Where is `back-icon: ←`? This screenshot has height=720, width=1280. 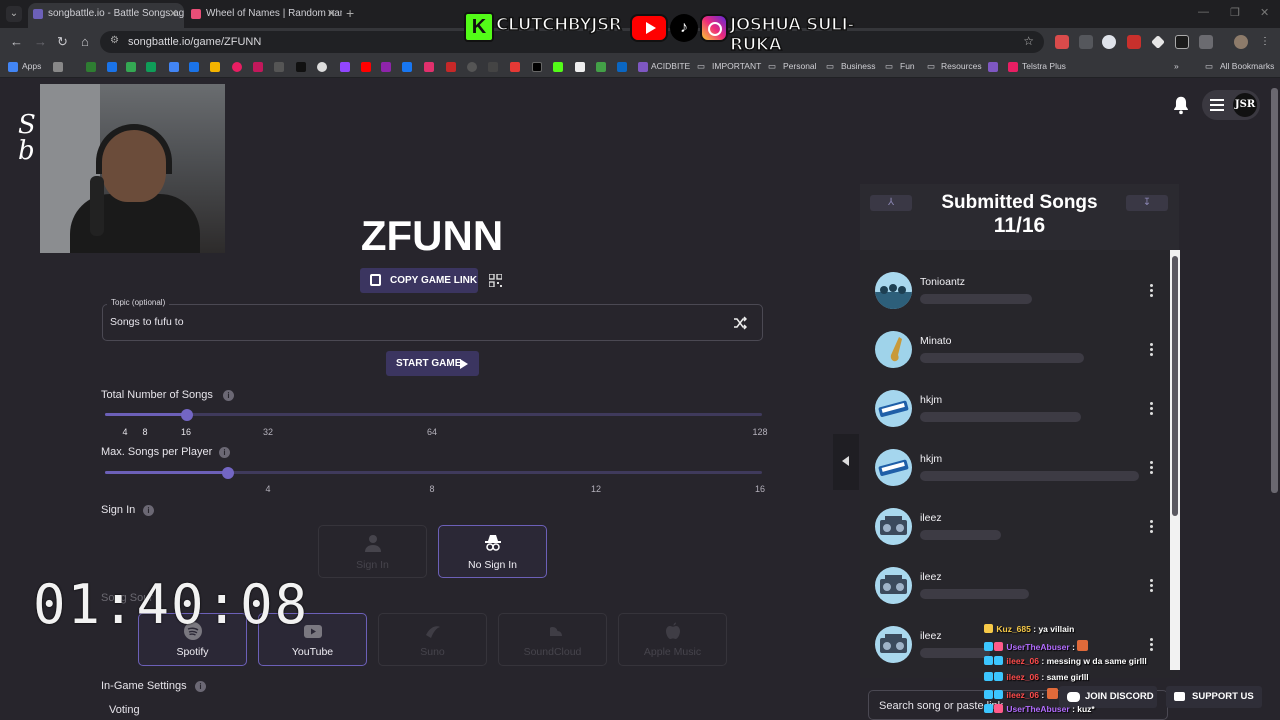
back-icon: ← is located at coordinates (16, 41).